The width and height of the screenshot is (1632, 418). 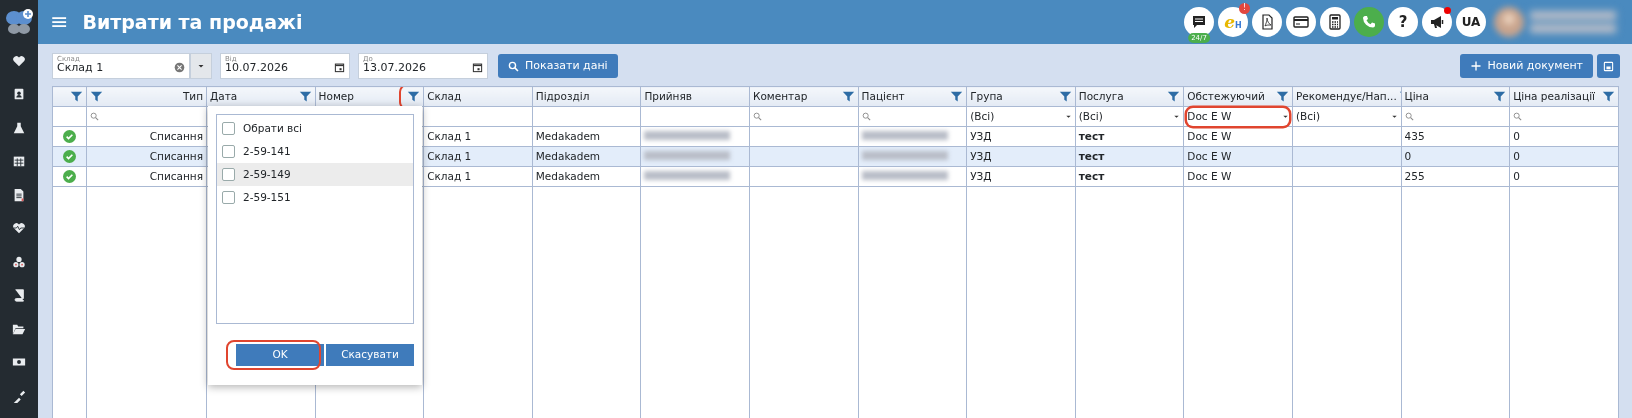 What do you see at coordinates (315, 151) in the screenshot?
I see `filter-option: 2-59-141` at bounding box center [315, 151].